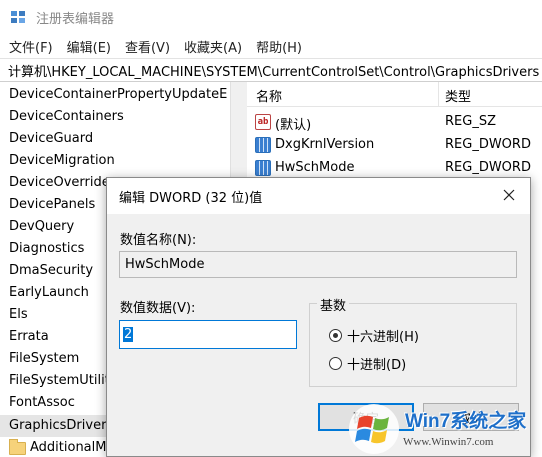 This screenshot has width=542, height=457. What do you see at coordinates (271, 17) in the screenshot?
I see `title-bar: 注册表编辑器` at bounding box center [271, 17].